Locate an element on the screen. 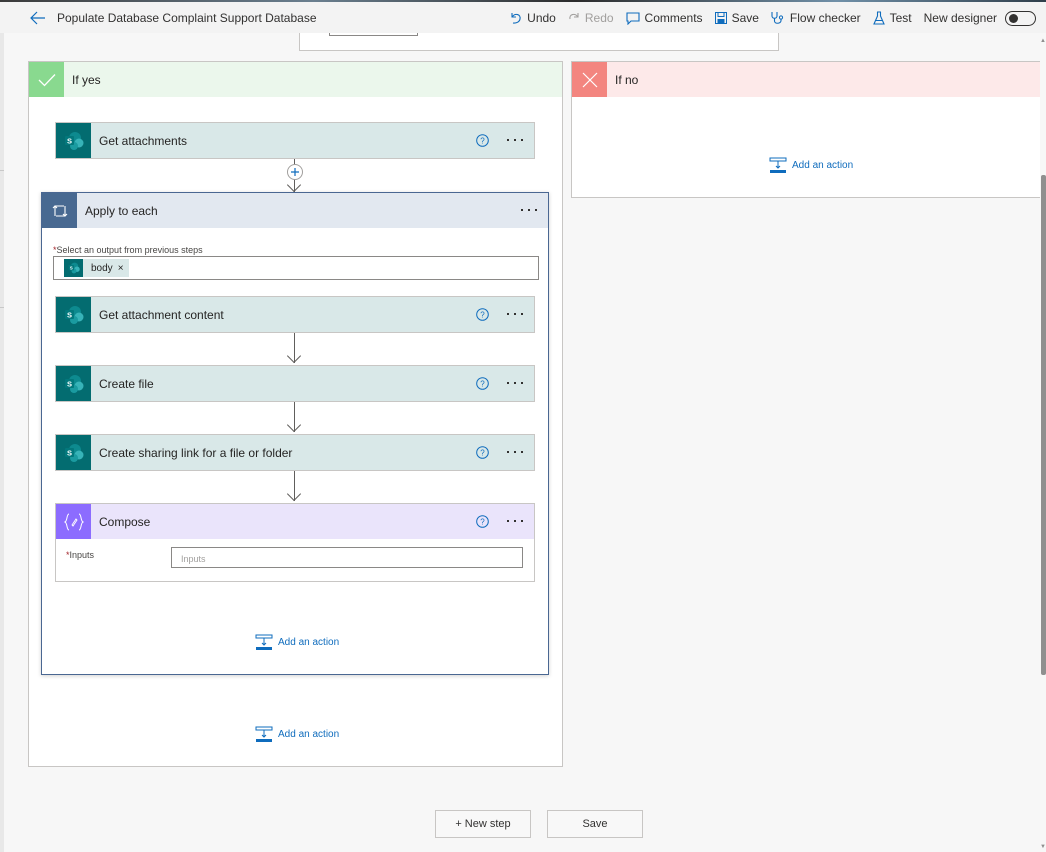 This screenshot has height=852, width=1046. comment-icon is located at coordinates (632, 18).